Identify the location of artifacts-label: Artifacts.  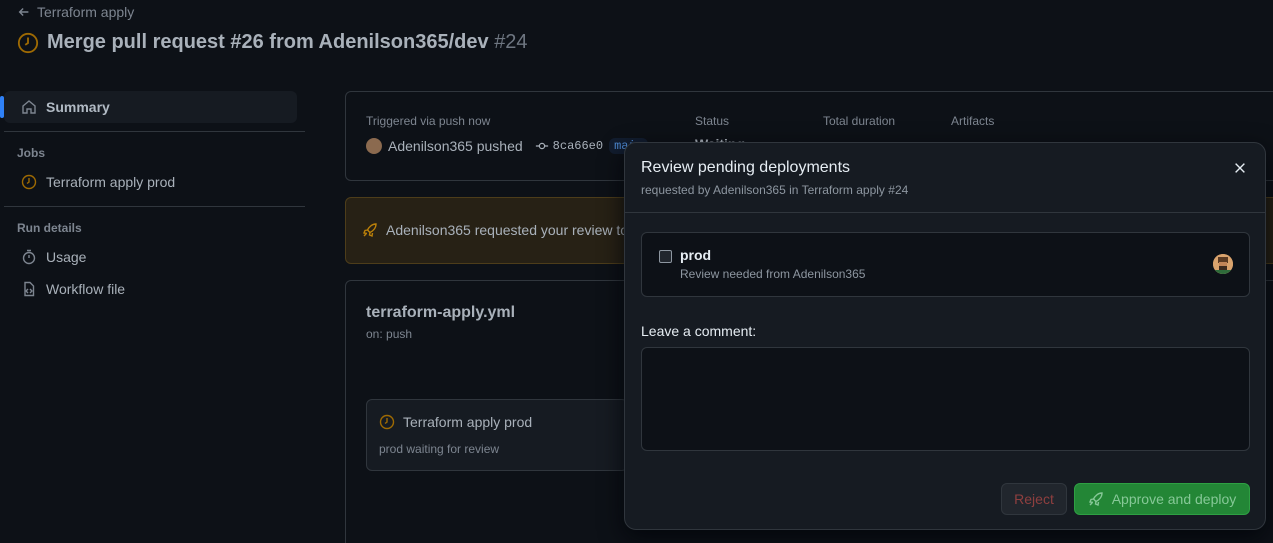
(973, 121).